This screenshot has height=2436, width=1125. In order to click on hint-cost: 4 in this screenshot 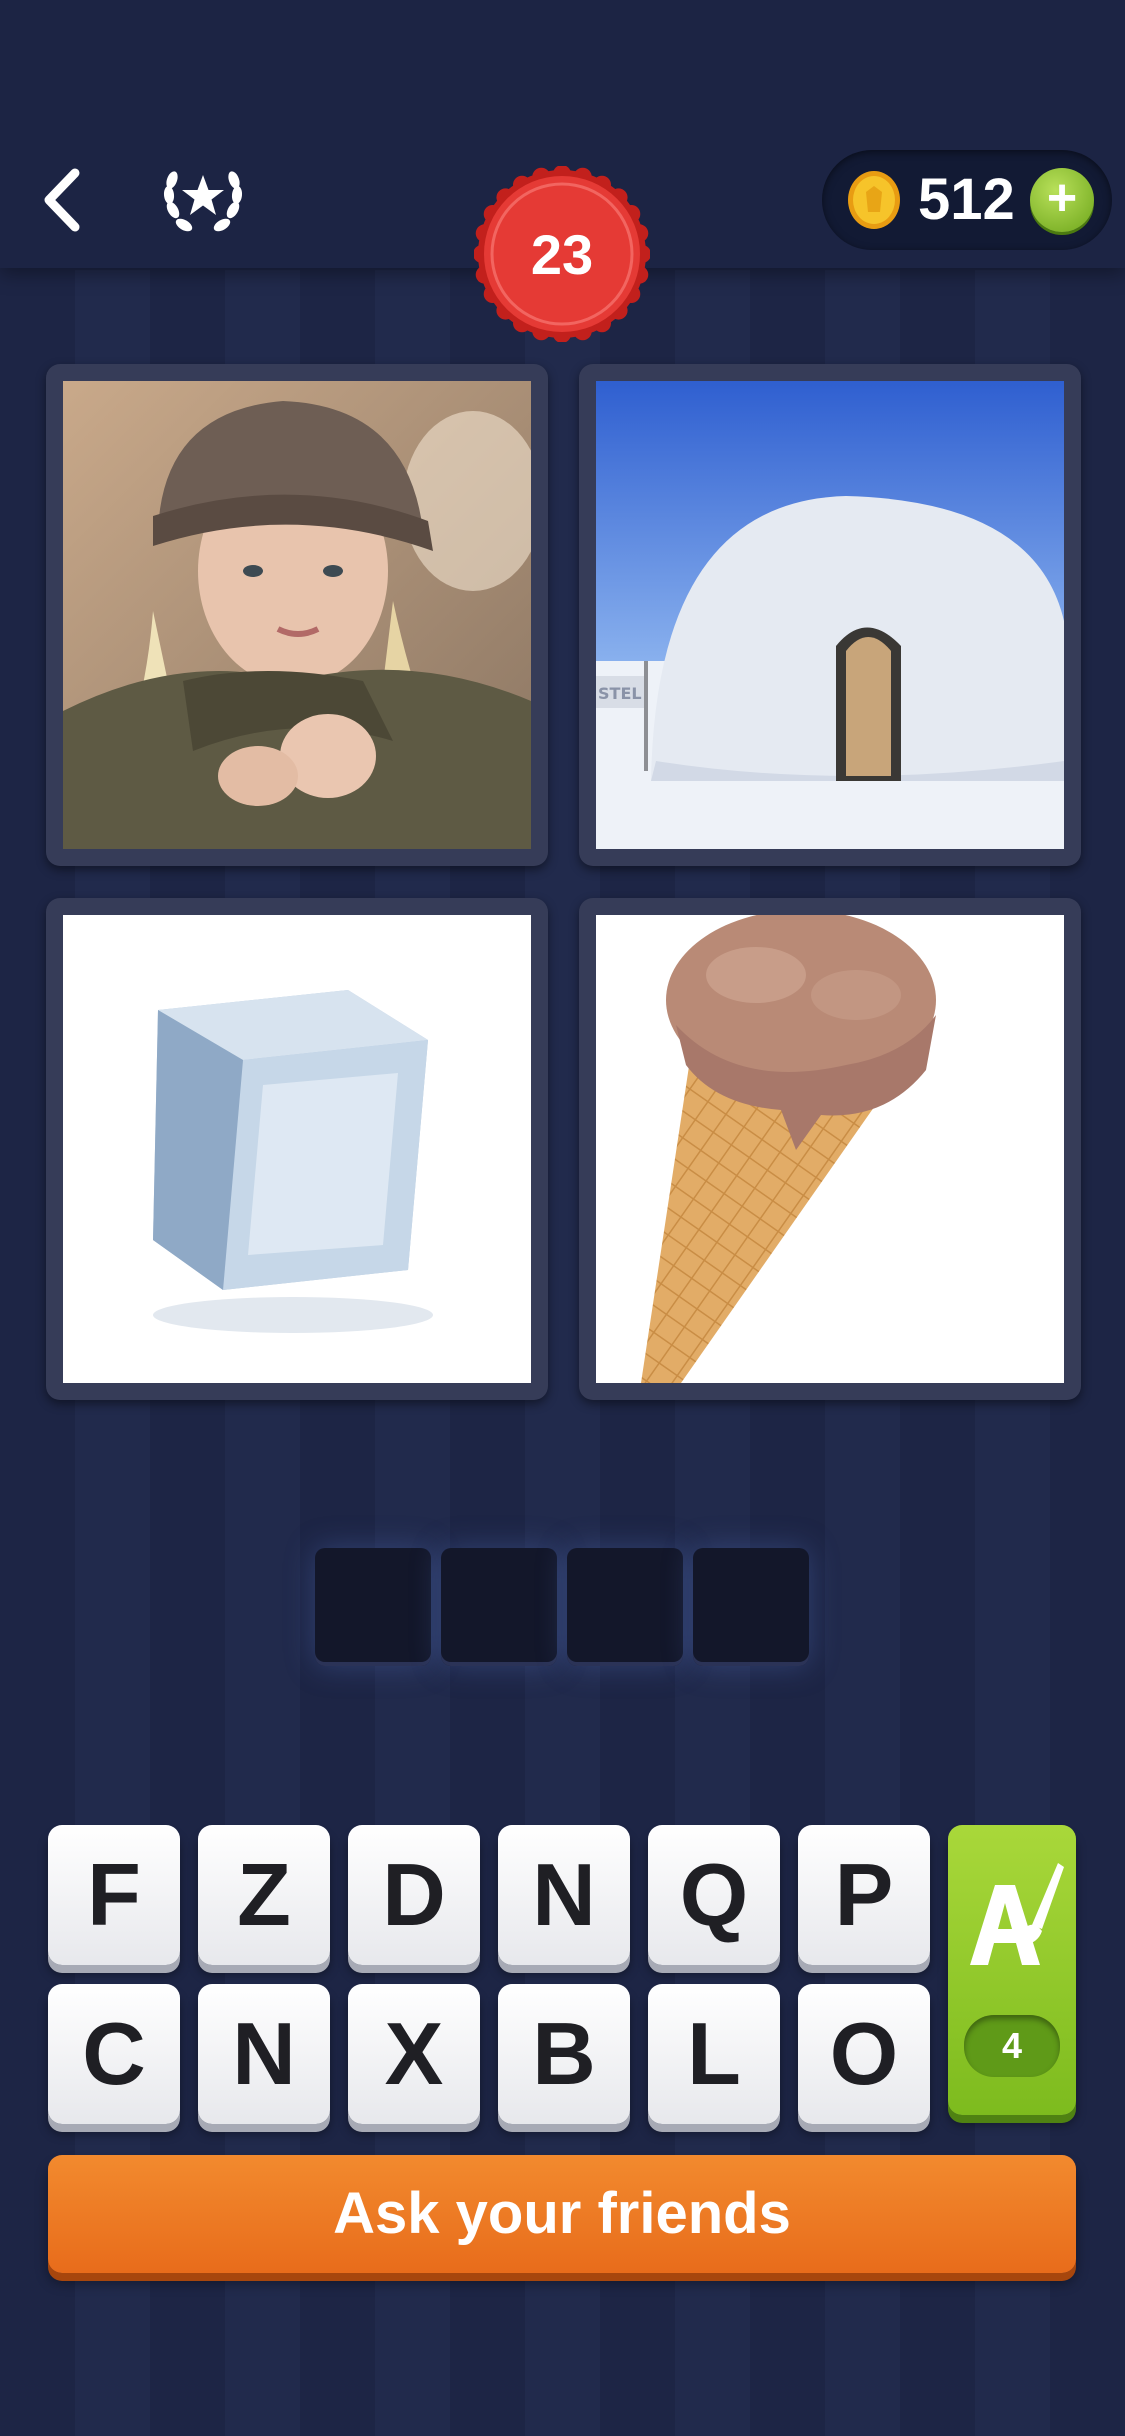, I will do `click(1012, 2046)`.